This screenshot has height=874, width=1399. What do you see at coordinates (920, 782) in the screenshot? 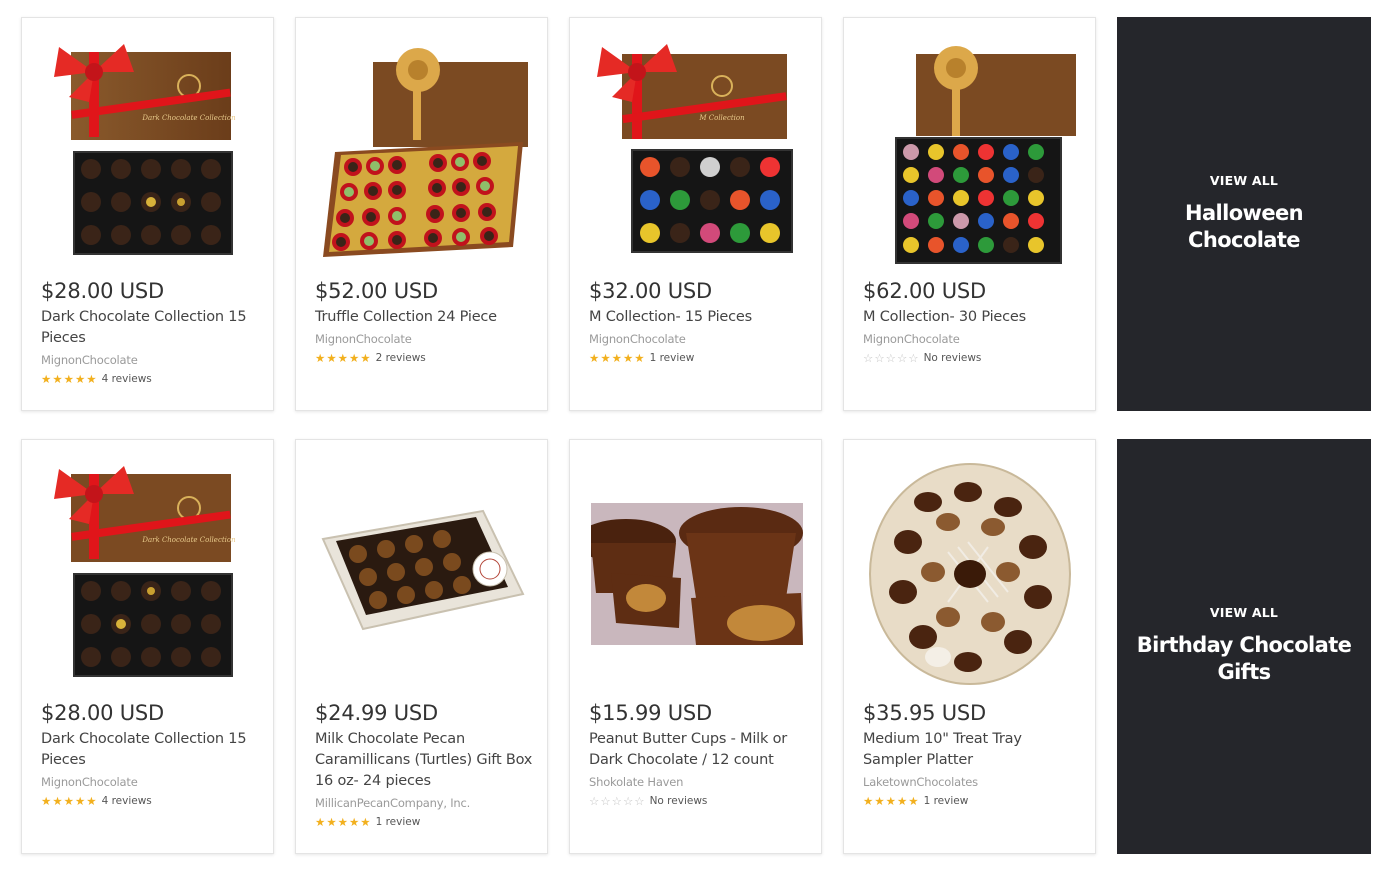
I see `product-vendor: LaketownChocolates` at bounding box center [920, 782].